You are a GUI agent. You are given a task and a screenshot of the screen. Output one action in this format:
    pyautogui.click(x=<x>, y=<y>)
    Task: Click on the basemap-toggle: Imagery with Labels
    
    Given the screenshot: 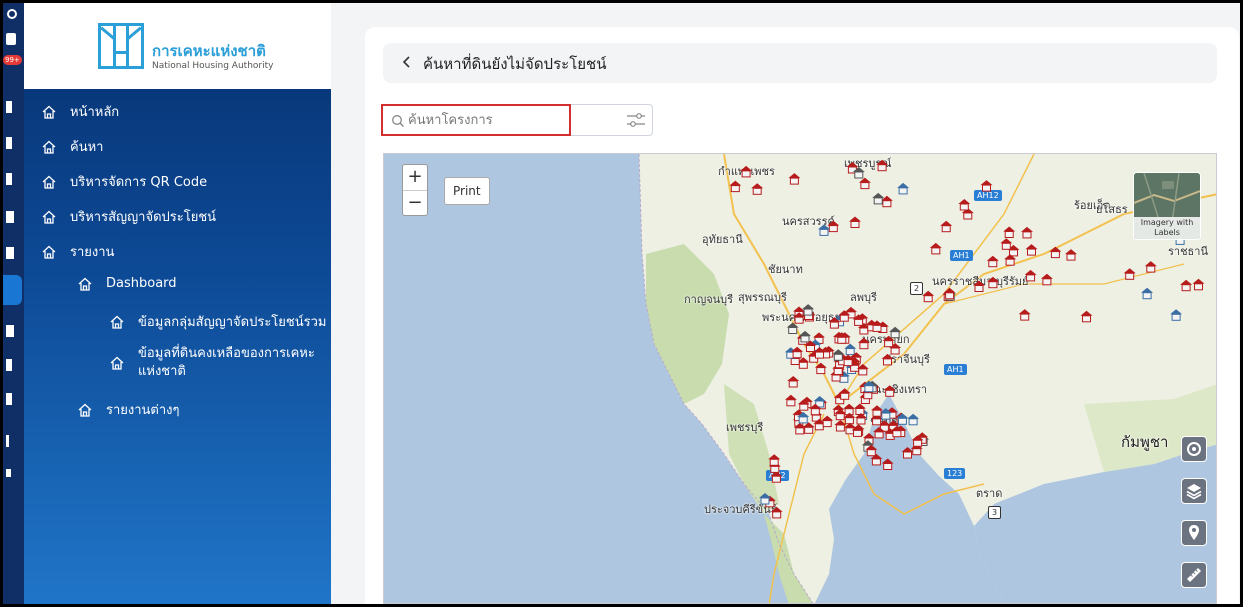 What is the action you would take?
    pyautogui.click(x=1167, y=206)
    